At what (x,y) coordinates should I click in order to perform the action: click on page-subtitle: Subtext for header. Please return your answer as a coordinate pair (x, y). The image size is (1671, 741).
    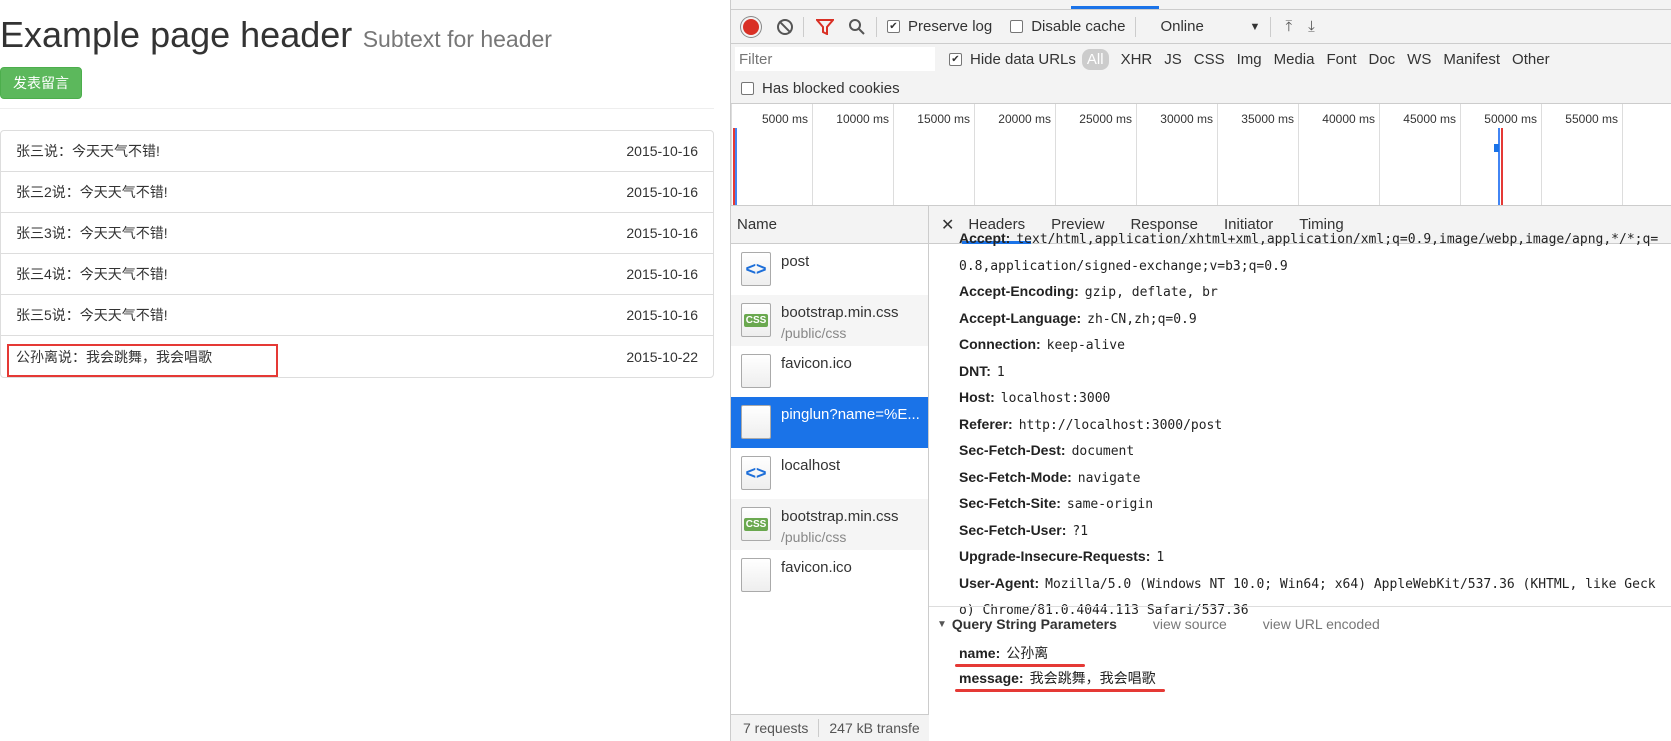
    Looking at the image, I should click on (457, 39).